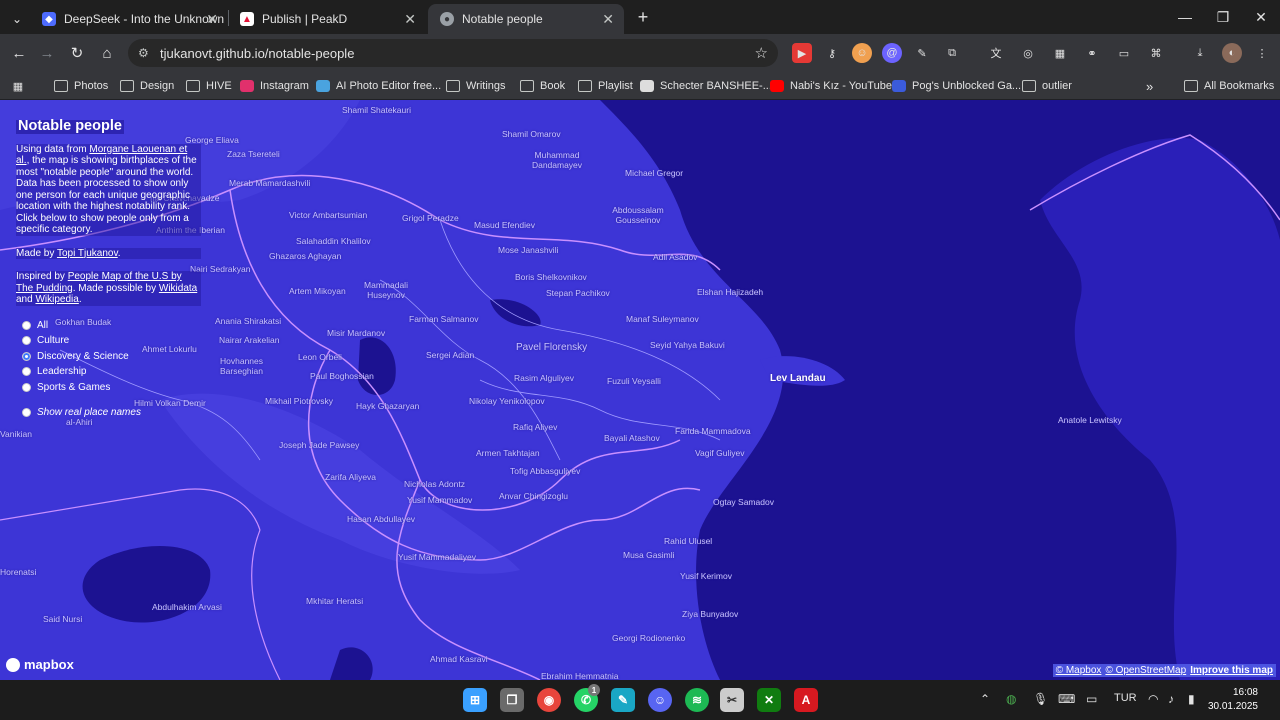 Image resolution: width=1280 pixels, height=720 pixels. What do you see at coordinates (1092, 53) in the screenshot?
I see `link-icon: ⚭` at bounding box center [1092, 53].